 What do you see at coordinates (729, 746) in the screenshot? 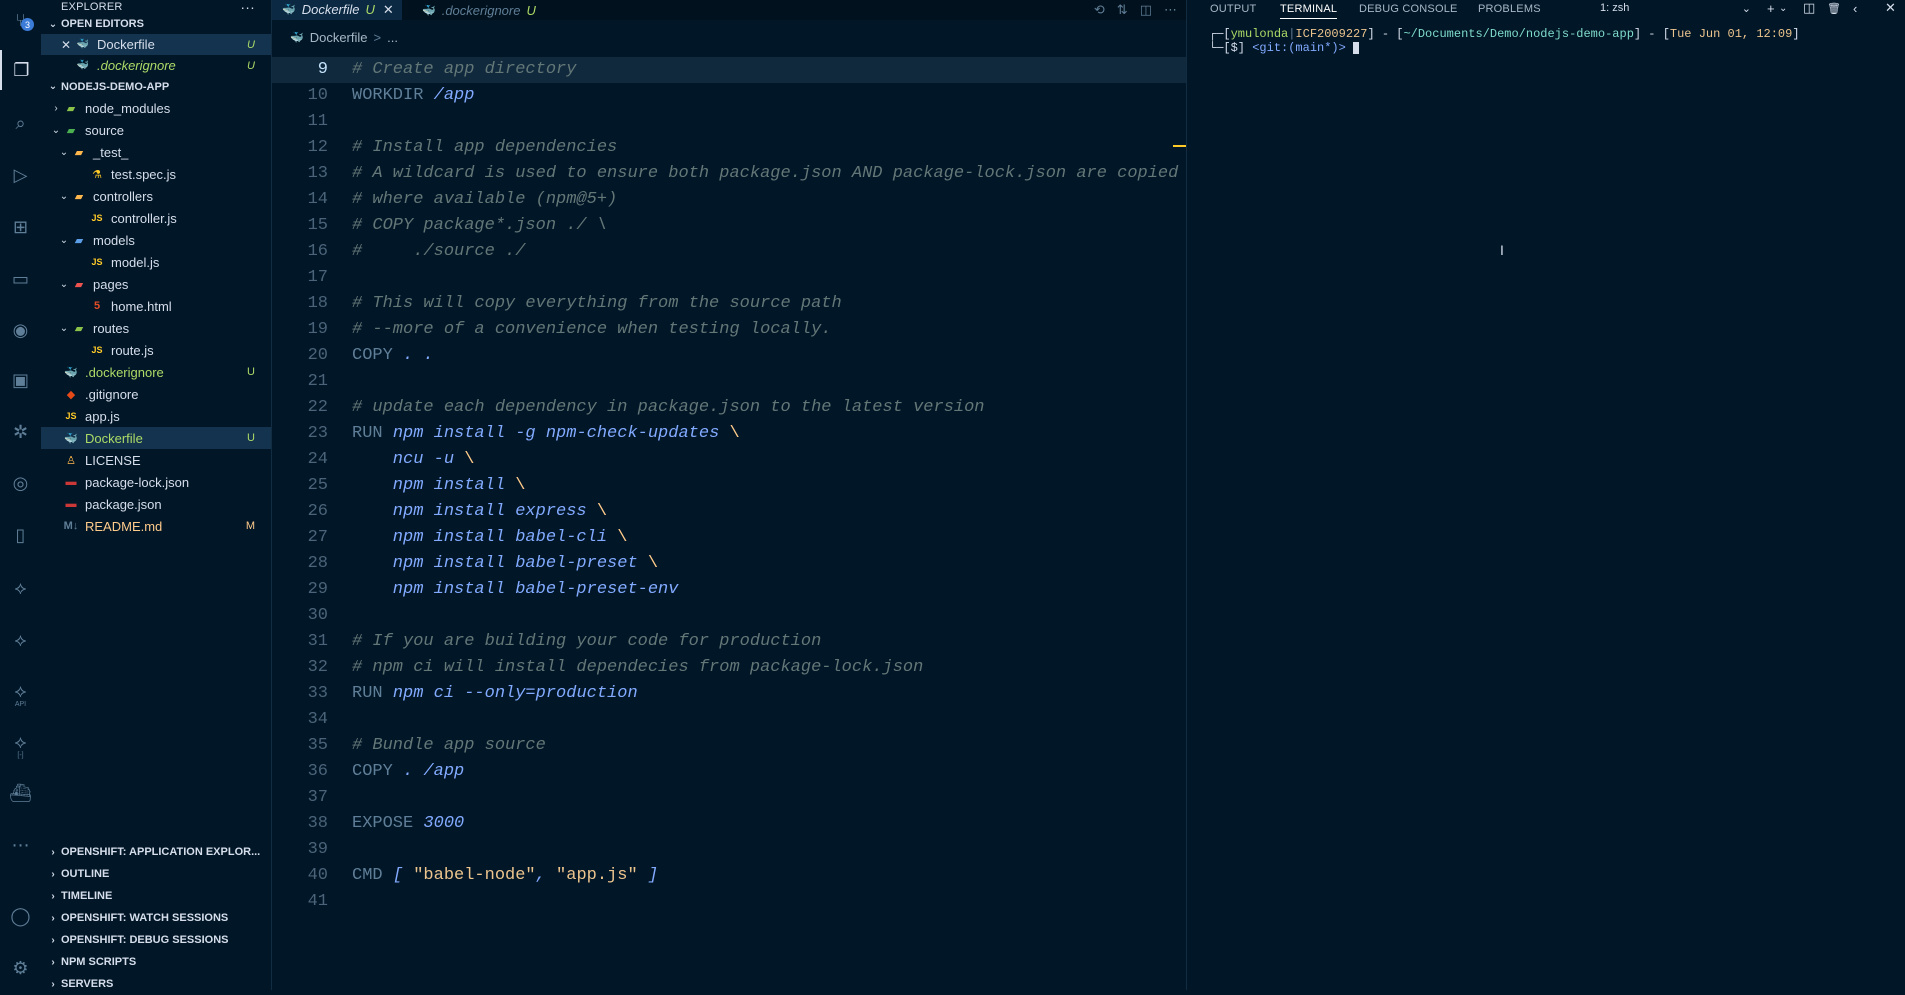
I see `code-line: 35 # Bundle app source` at bounding box center [729, 746].